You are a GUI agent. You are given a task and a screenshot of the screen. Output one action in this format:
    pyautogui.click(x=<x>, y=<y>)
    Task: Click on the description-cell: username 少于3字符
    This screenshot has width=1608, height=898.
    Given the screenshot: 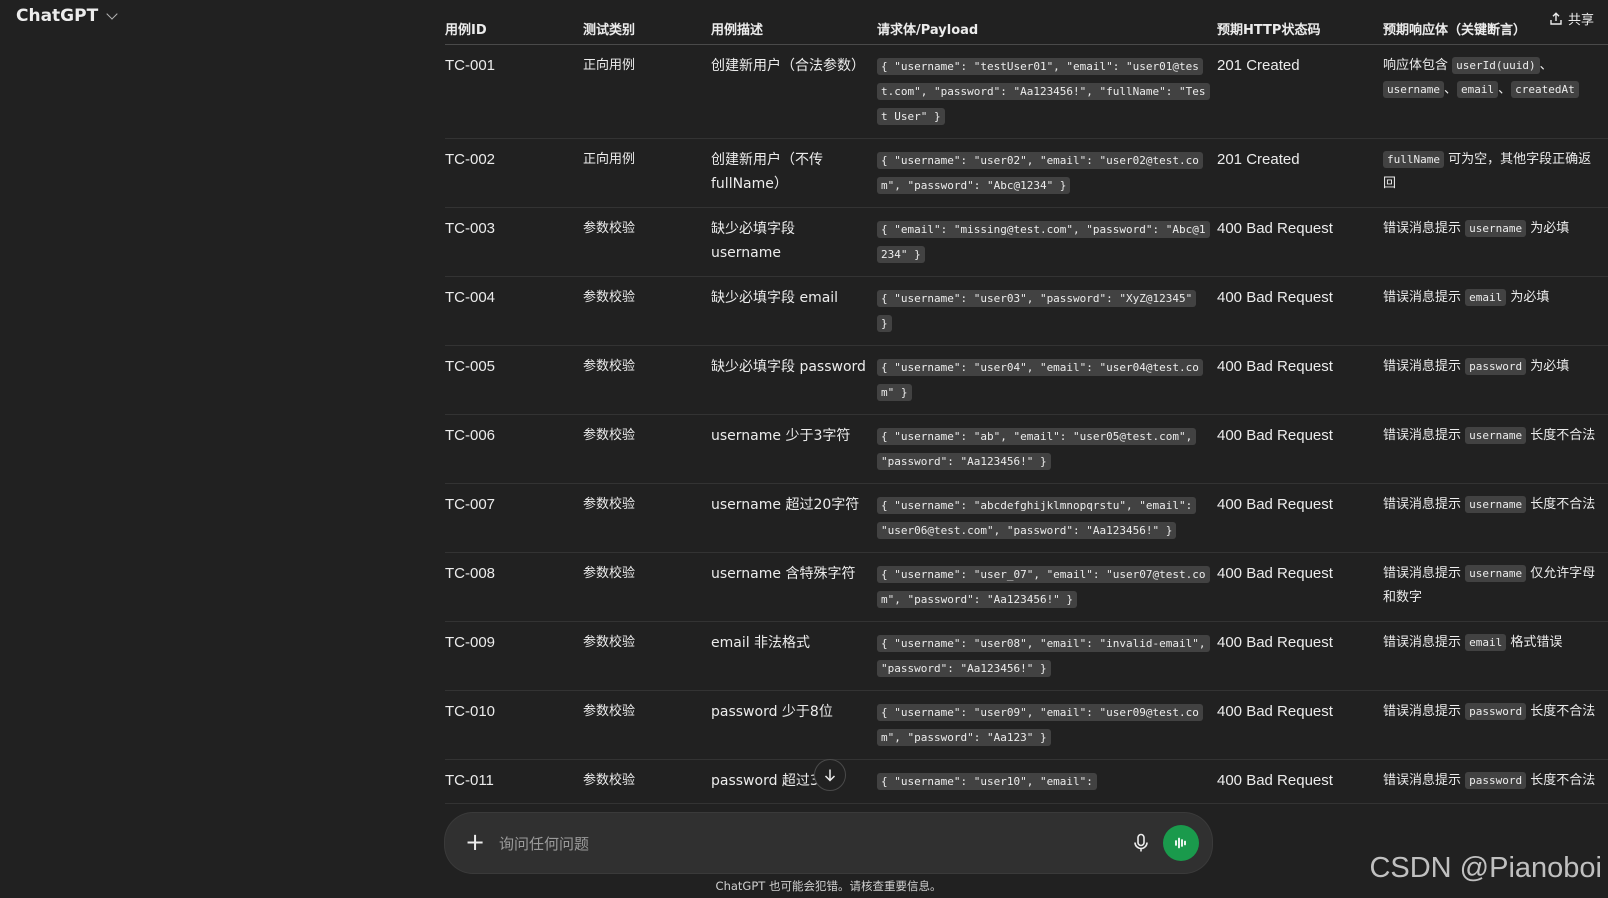 What is the action you would take?
    pyautogui.click(x=794, y=449)
    